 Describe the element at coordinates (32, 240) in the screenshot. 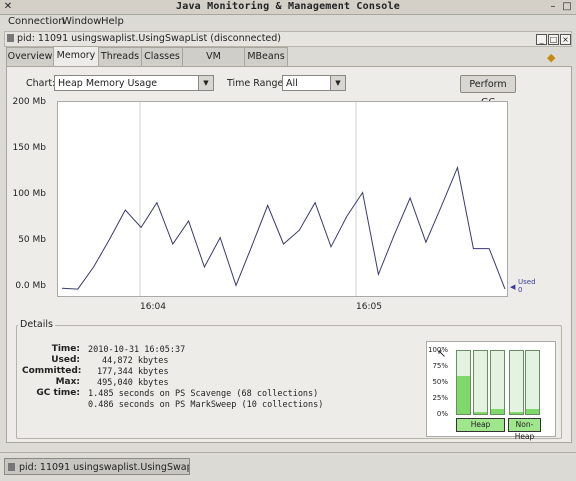

I see `y-tick-label: 50 Mb` at that location.